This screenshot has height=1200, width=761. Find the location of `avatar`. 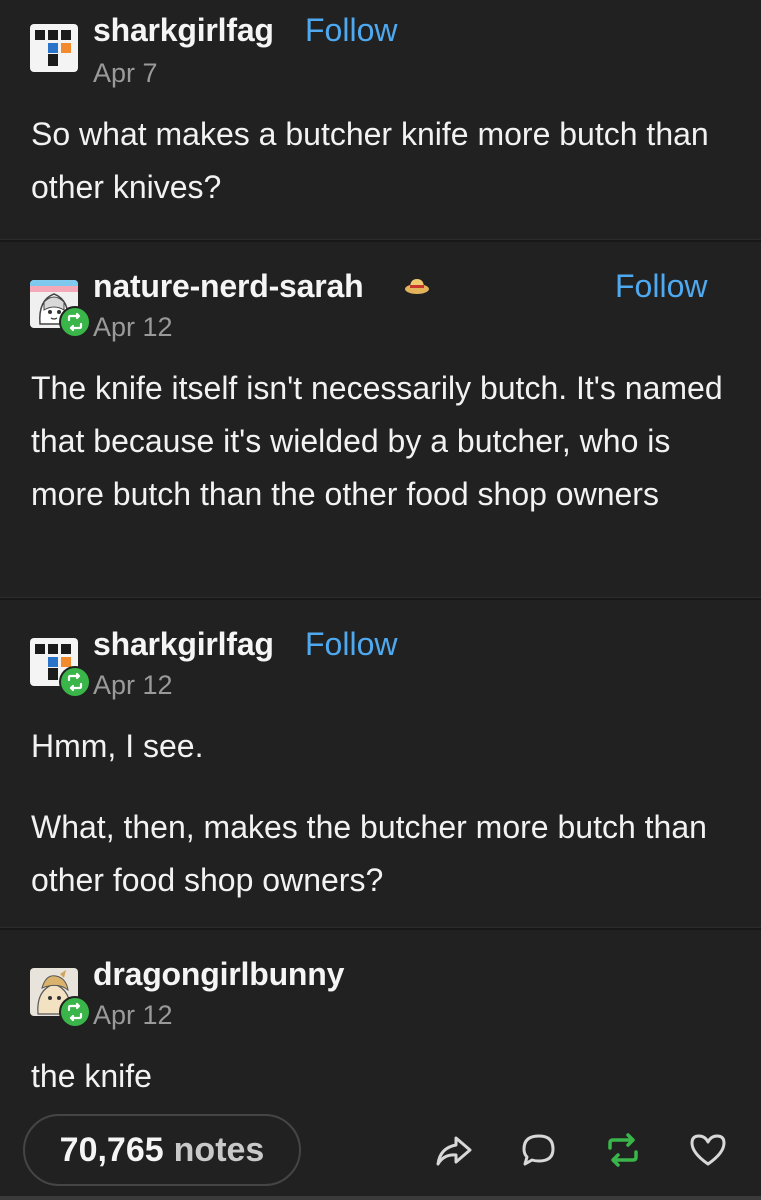

avatar is located at coordinates (54, 48).